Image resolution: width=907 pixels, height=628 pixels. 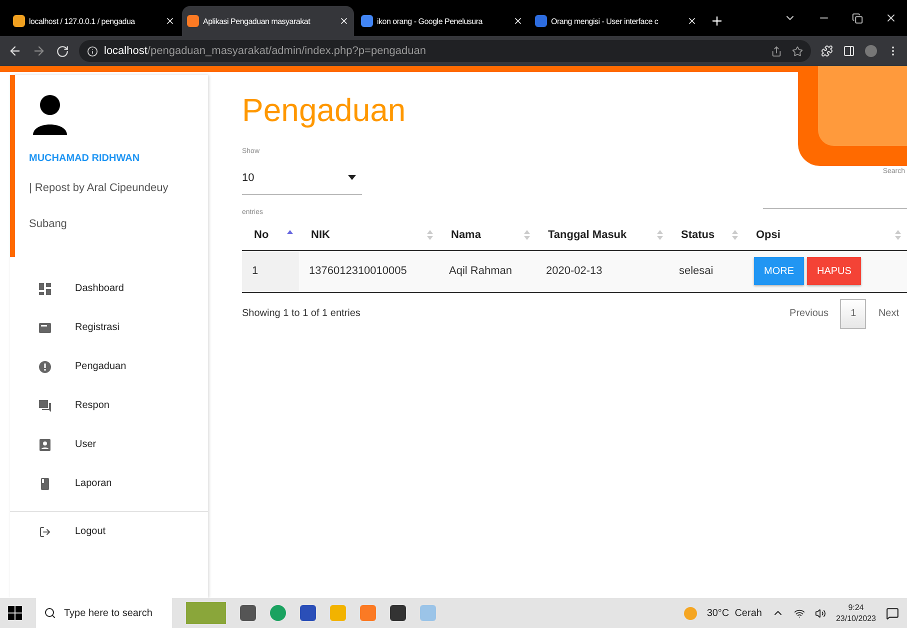 I want to click on extensions-icon, so click(x=827, y=51).